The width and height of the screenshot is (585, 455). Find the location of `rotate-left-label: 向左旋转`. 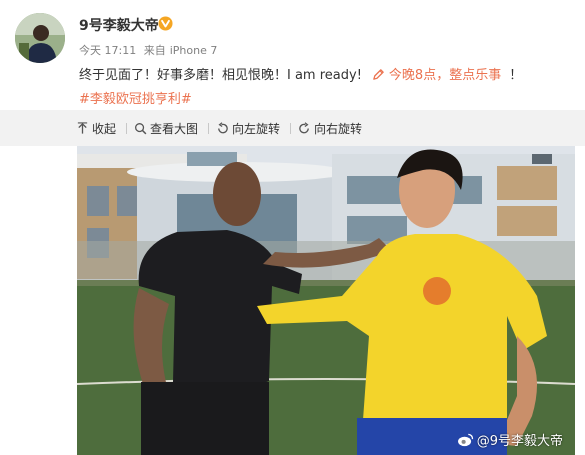

rotate-left-label: 向左旋转 is located at coordinates (256, 129).